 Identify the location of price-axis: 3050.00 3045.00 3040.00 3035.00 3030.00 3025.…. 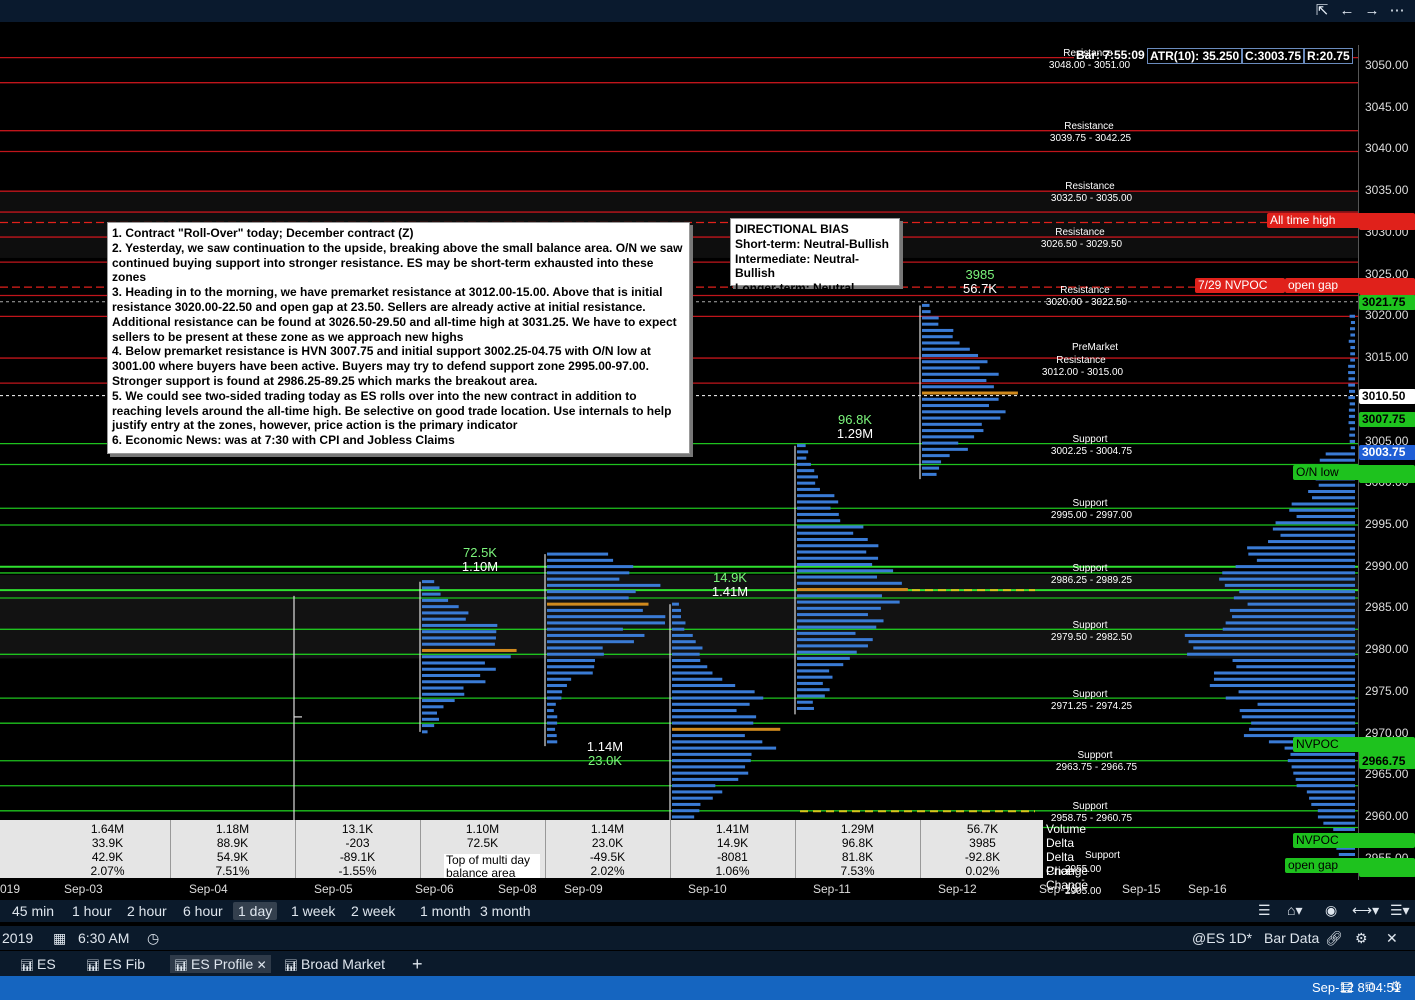
(1386, 462).